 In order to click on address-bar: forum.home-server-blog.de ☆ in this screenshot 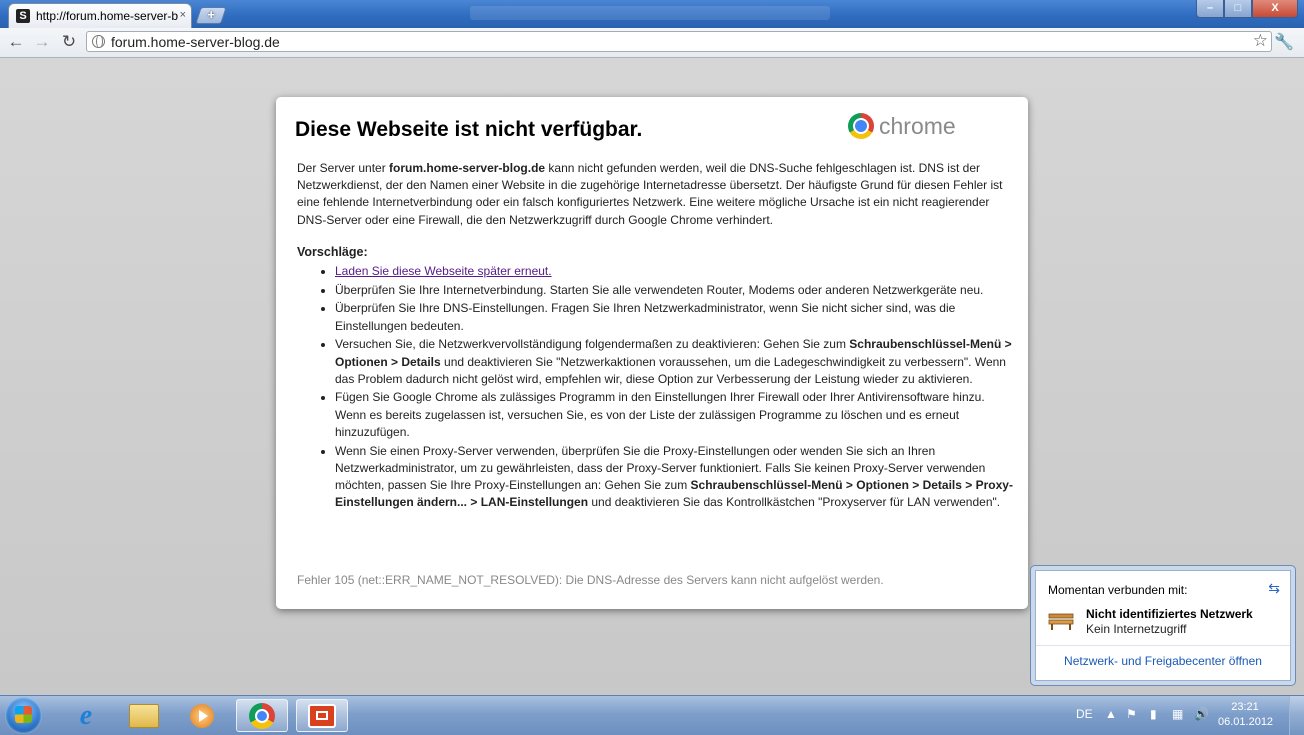, I will do `click(679, 41)`.